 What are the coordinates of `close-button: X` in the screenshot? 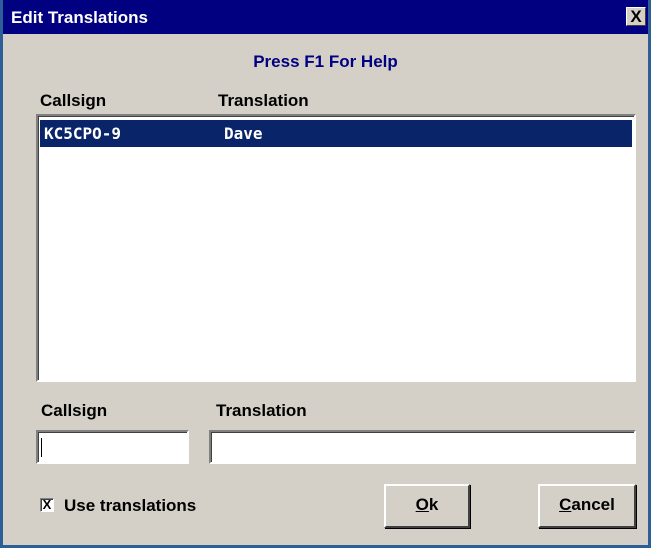 It's located at (636, 16).